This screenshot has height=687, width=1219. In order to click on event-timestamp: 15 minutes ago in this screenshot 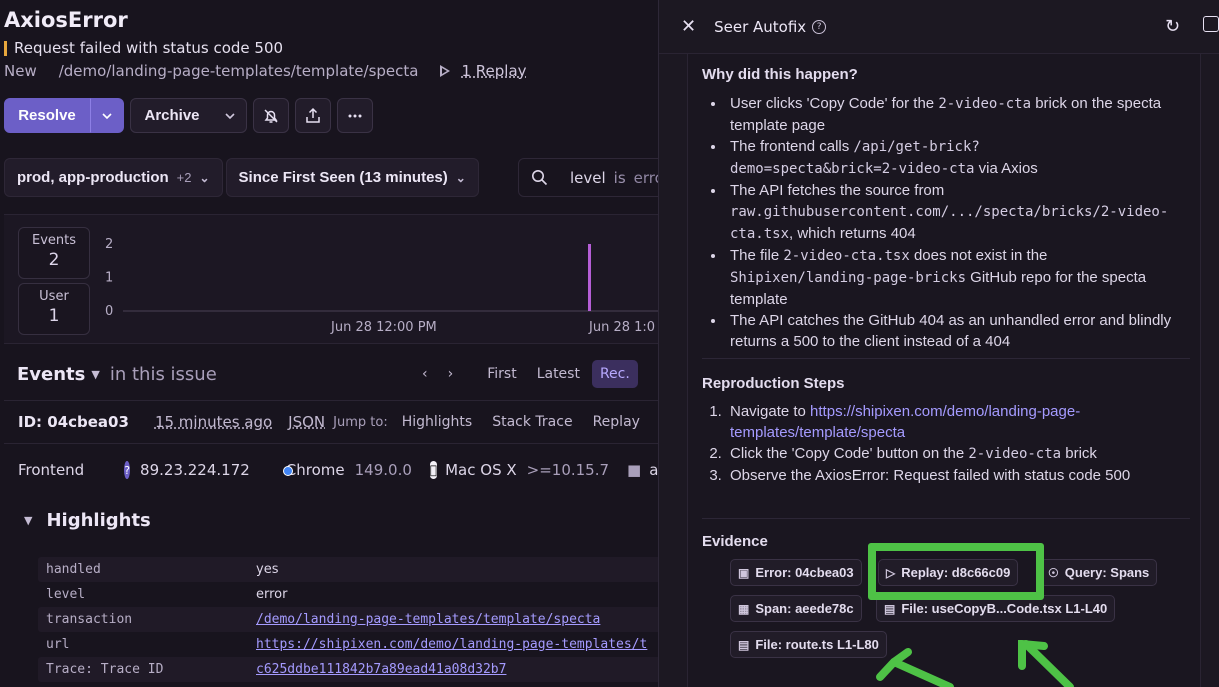, I will do `click(213, 422)`.